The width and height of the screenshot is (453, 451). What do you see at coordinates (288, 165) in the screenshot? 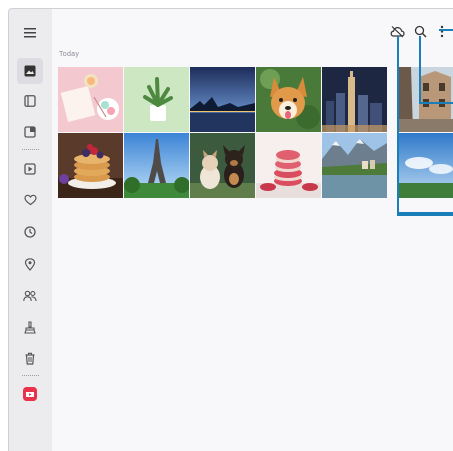
I see `photo-thumbnail-macaron-stack` at bounding box center [288, 165].